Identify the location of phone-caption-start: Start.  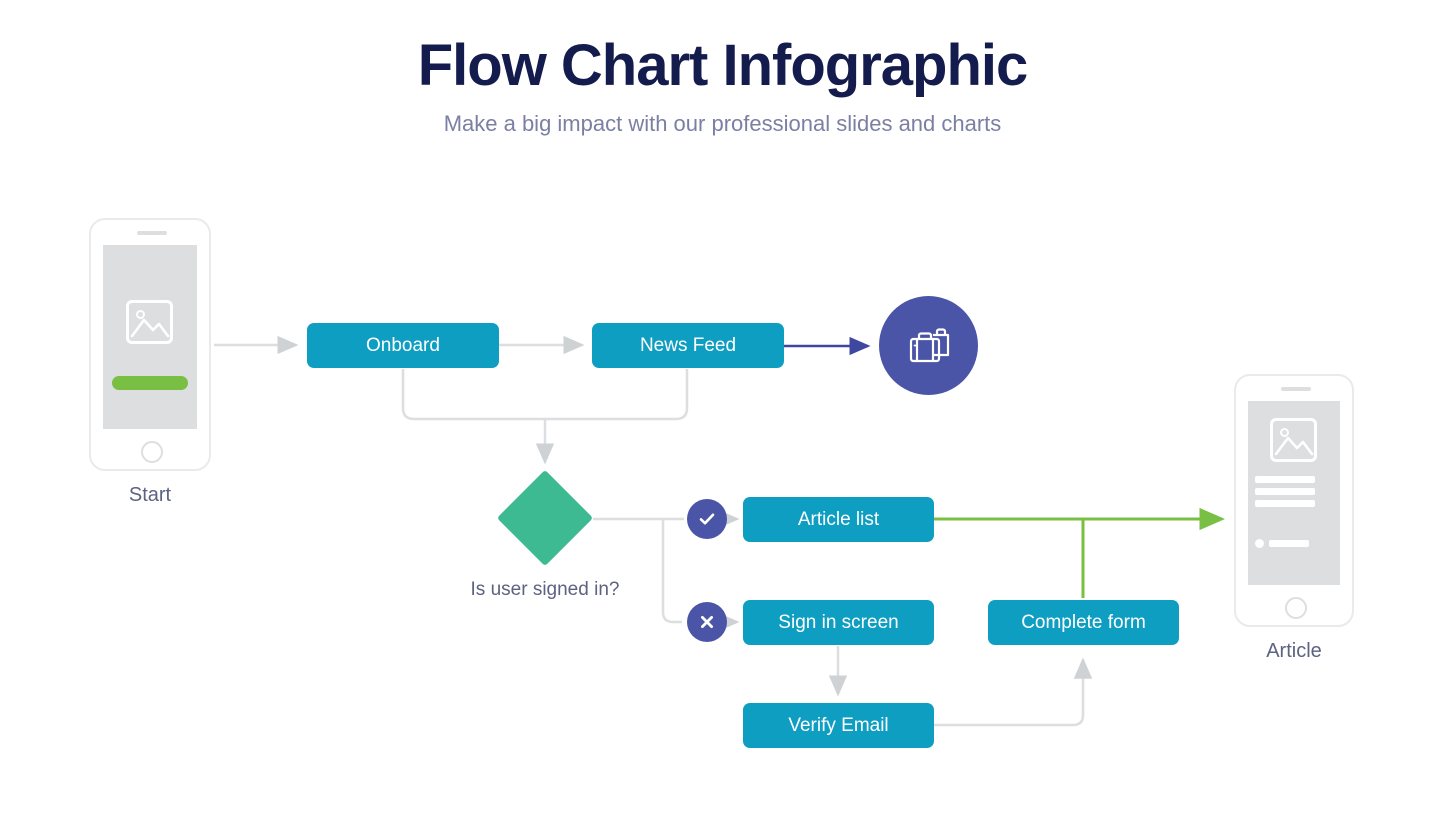
(150, 495).